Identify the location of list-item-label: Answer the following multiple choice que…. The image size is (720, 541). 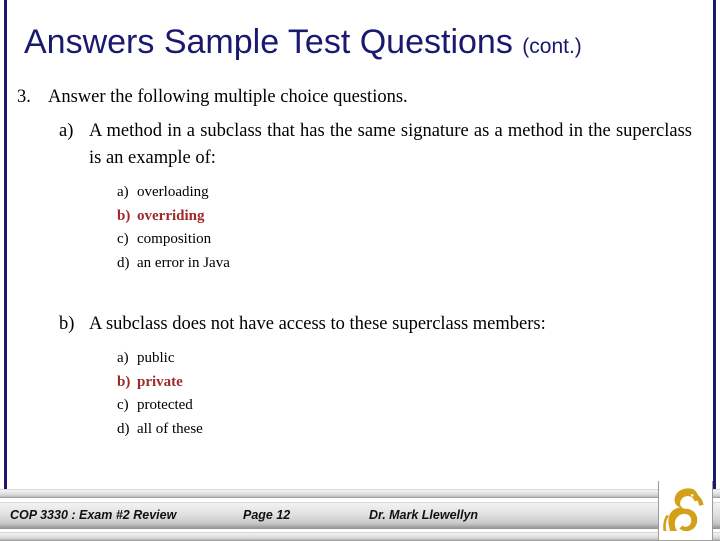
(228, 97).